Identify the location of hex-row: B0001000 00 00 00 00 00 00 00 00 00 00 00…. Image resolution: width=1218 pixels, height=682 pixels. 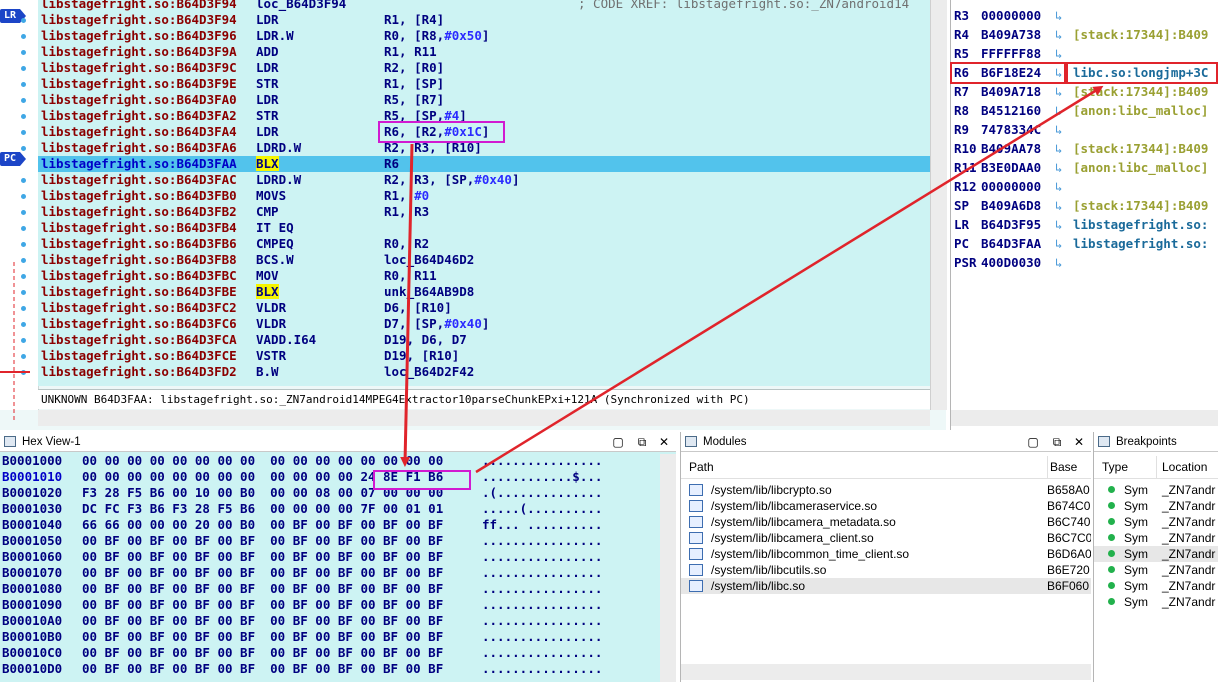
(330, 461).